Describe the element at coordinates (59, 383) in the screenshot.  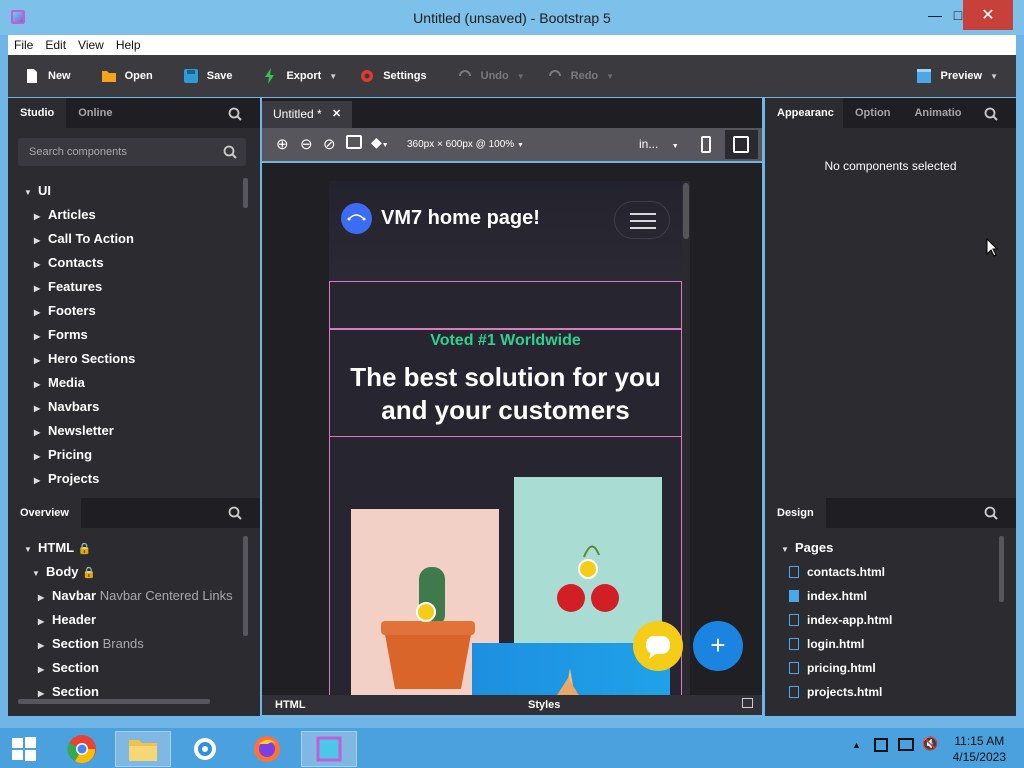
I see `category-media: ▶ Media` at that location.